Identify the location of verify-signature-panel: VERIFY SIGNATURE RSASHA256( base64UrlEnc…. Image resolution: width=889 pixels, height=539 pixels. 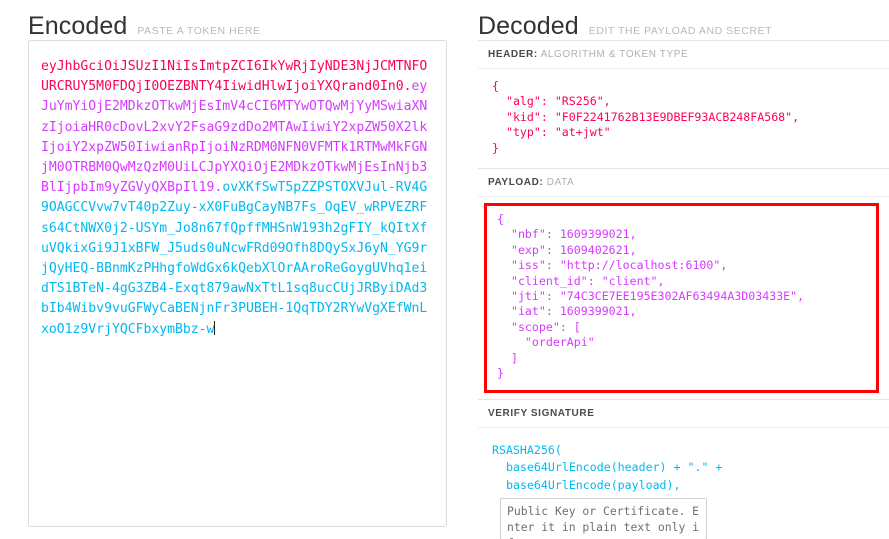
(683, 469).